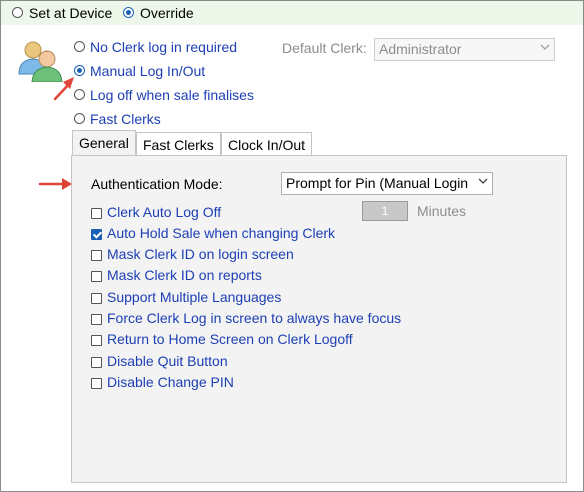  I want to click on tab-fast-clerks-label: Fast Clerks, so click(178, 145).